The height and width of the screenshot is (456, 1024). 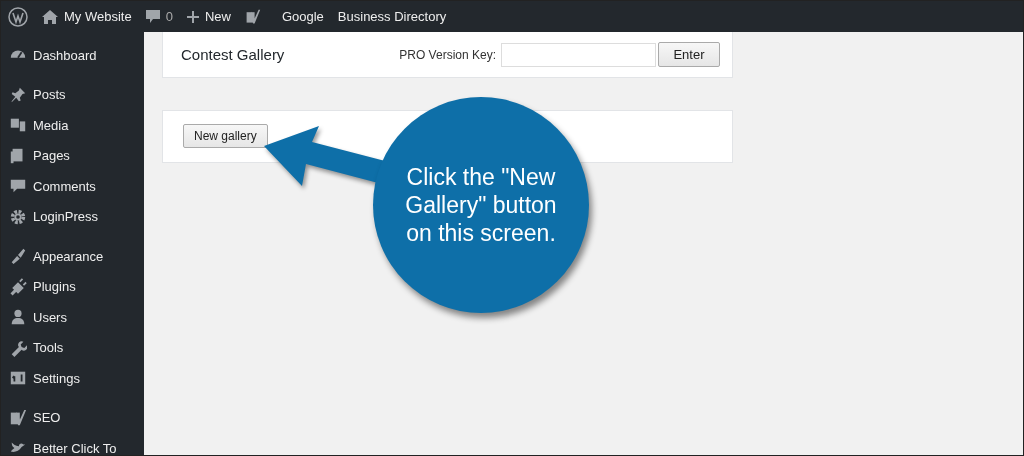 What do you see at coordinates (98, 16) in the screenshot?
I see `site-name-link: My Website` at bounding box center [98, 16].